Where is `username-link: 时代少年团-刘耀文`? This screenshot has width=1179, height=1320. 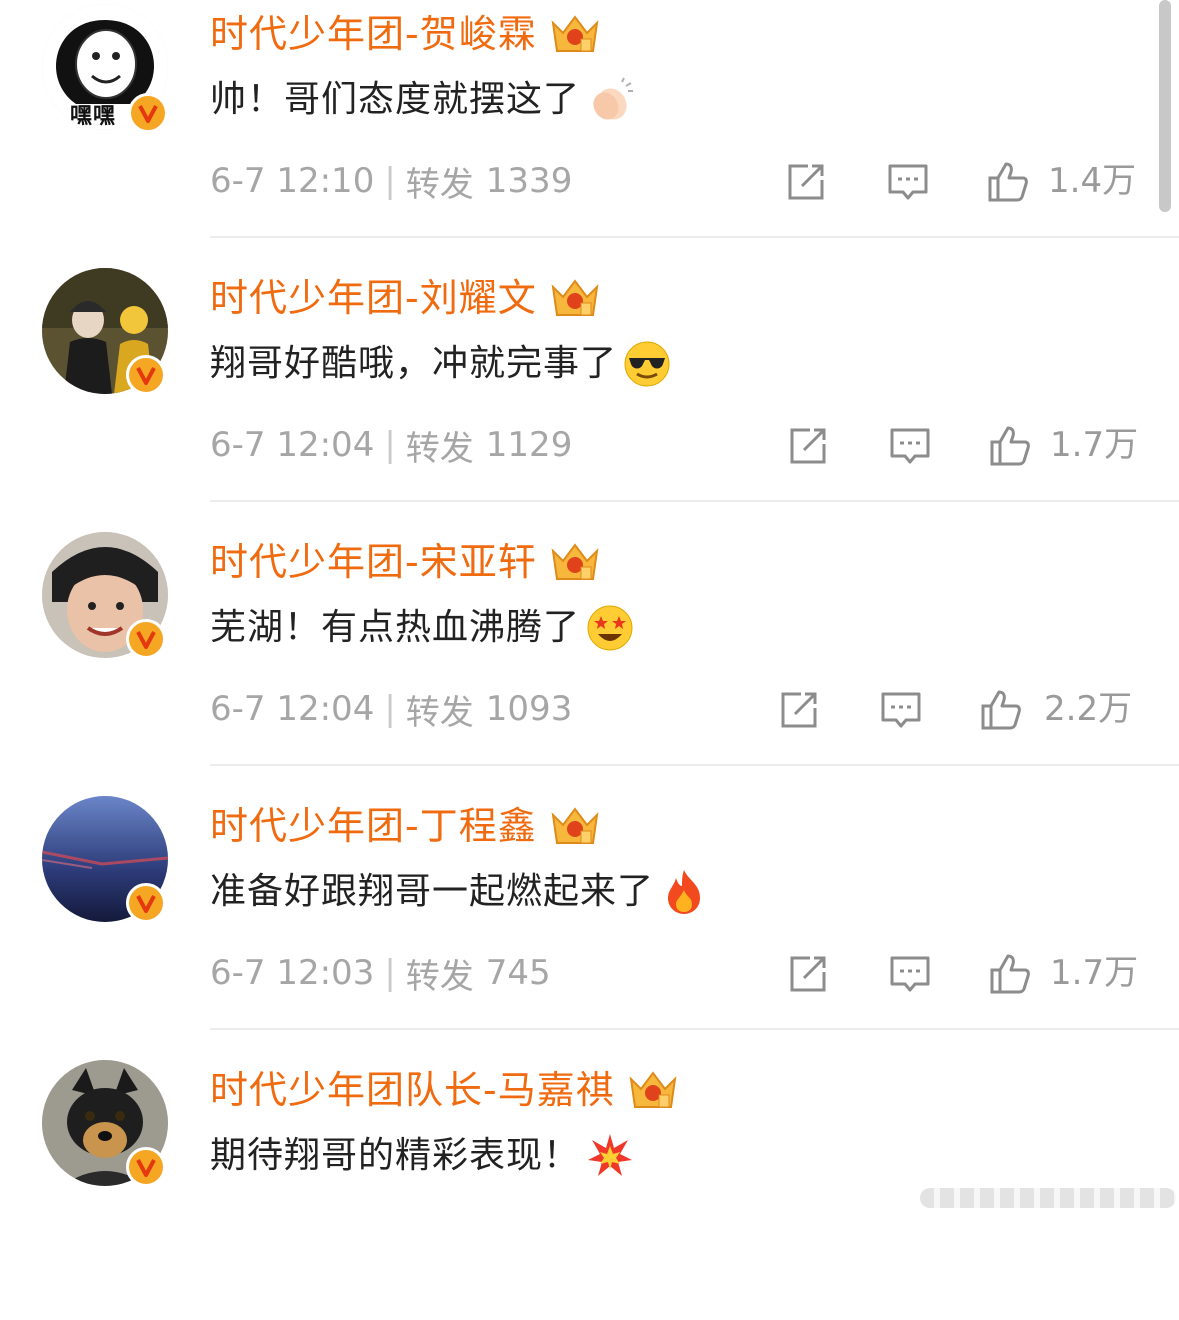
username-link: 时代少年团-刘耀文 is located at coordinates (373, 298).